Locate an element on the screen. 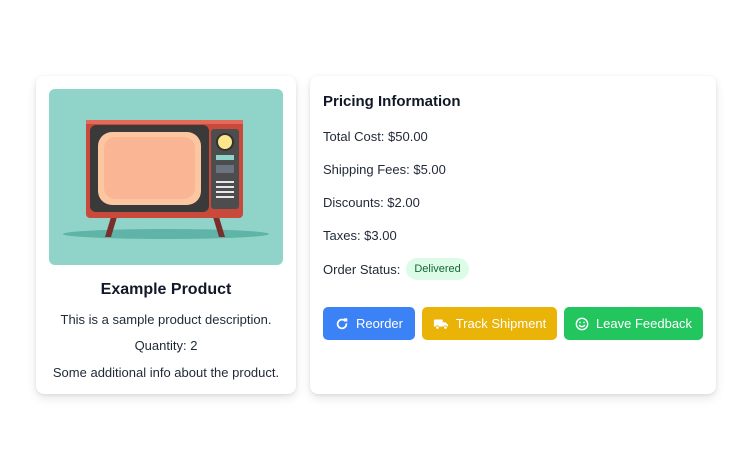  reorder-button: Reorder is located at coordinates (369, 323).